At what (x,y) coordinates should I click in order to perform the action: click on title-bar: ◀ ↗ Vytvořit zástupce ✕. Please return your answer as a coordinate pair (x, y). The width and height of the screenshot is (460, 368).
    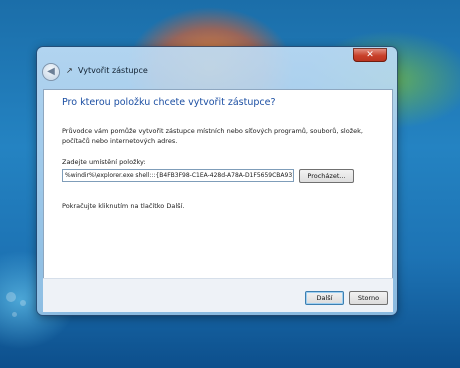
    Looking at the image, I should click on (217, 68).